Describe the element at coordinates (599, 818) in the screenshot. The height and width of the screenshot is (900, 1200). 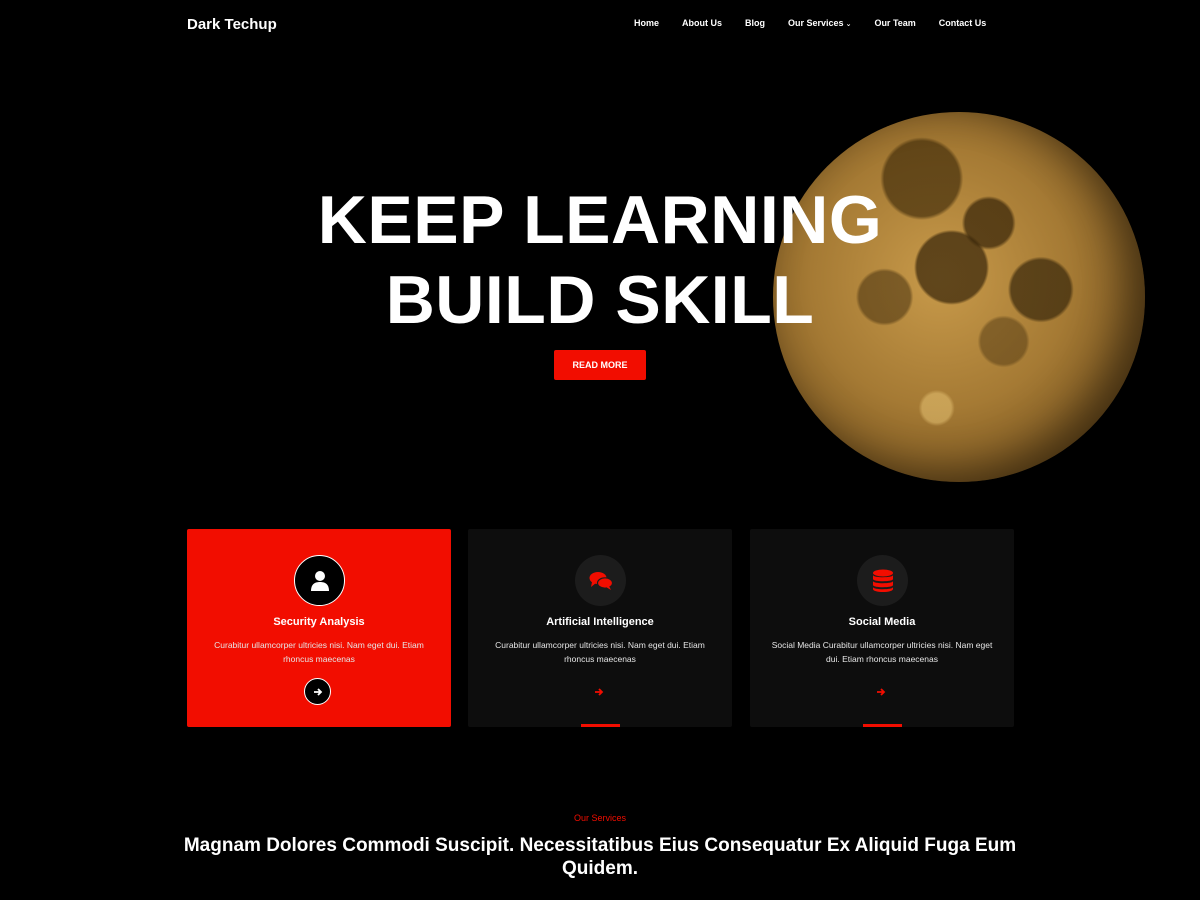
I see `section-label: Our Services` at that location.